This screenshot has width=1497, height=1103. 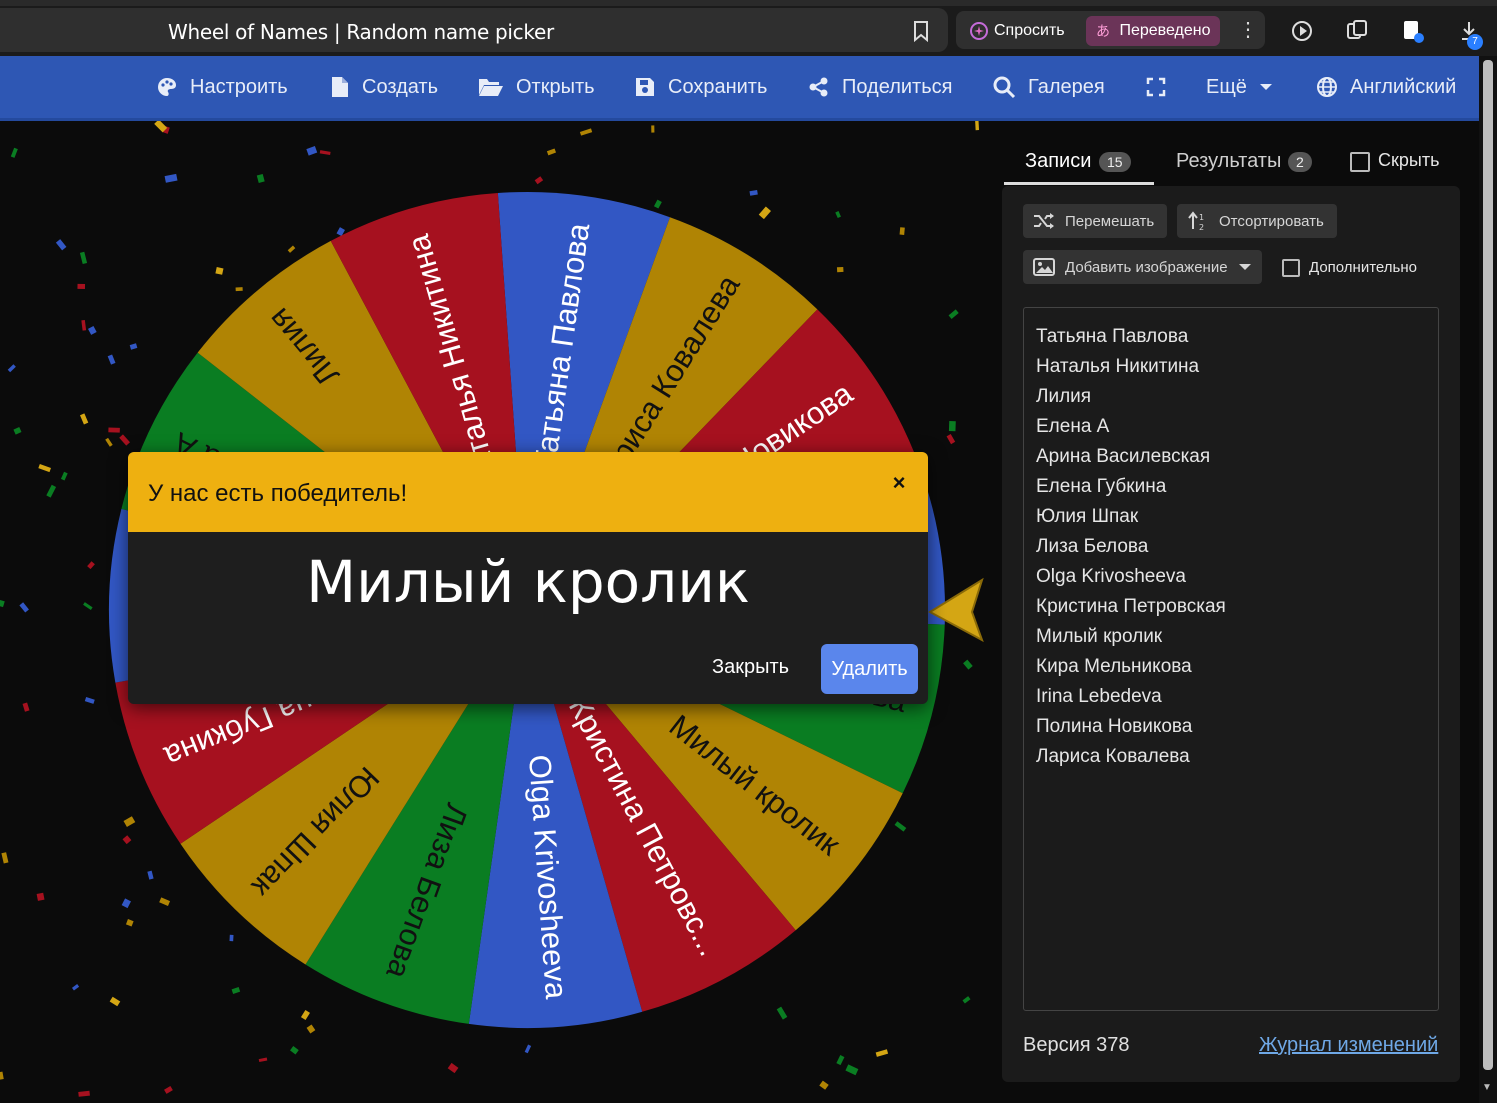 What do you see at coordinates (1360, 162) in the screenshot?
I see `hide-checkbox` at bounding box center [1360, 162].